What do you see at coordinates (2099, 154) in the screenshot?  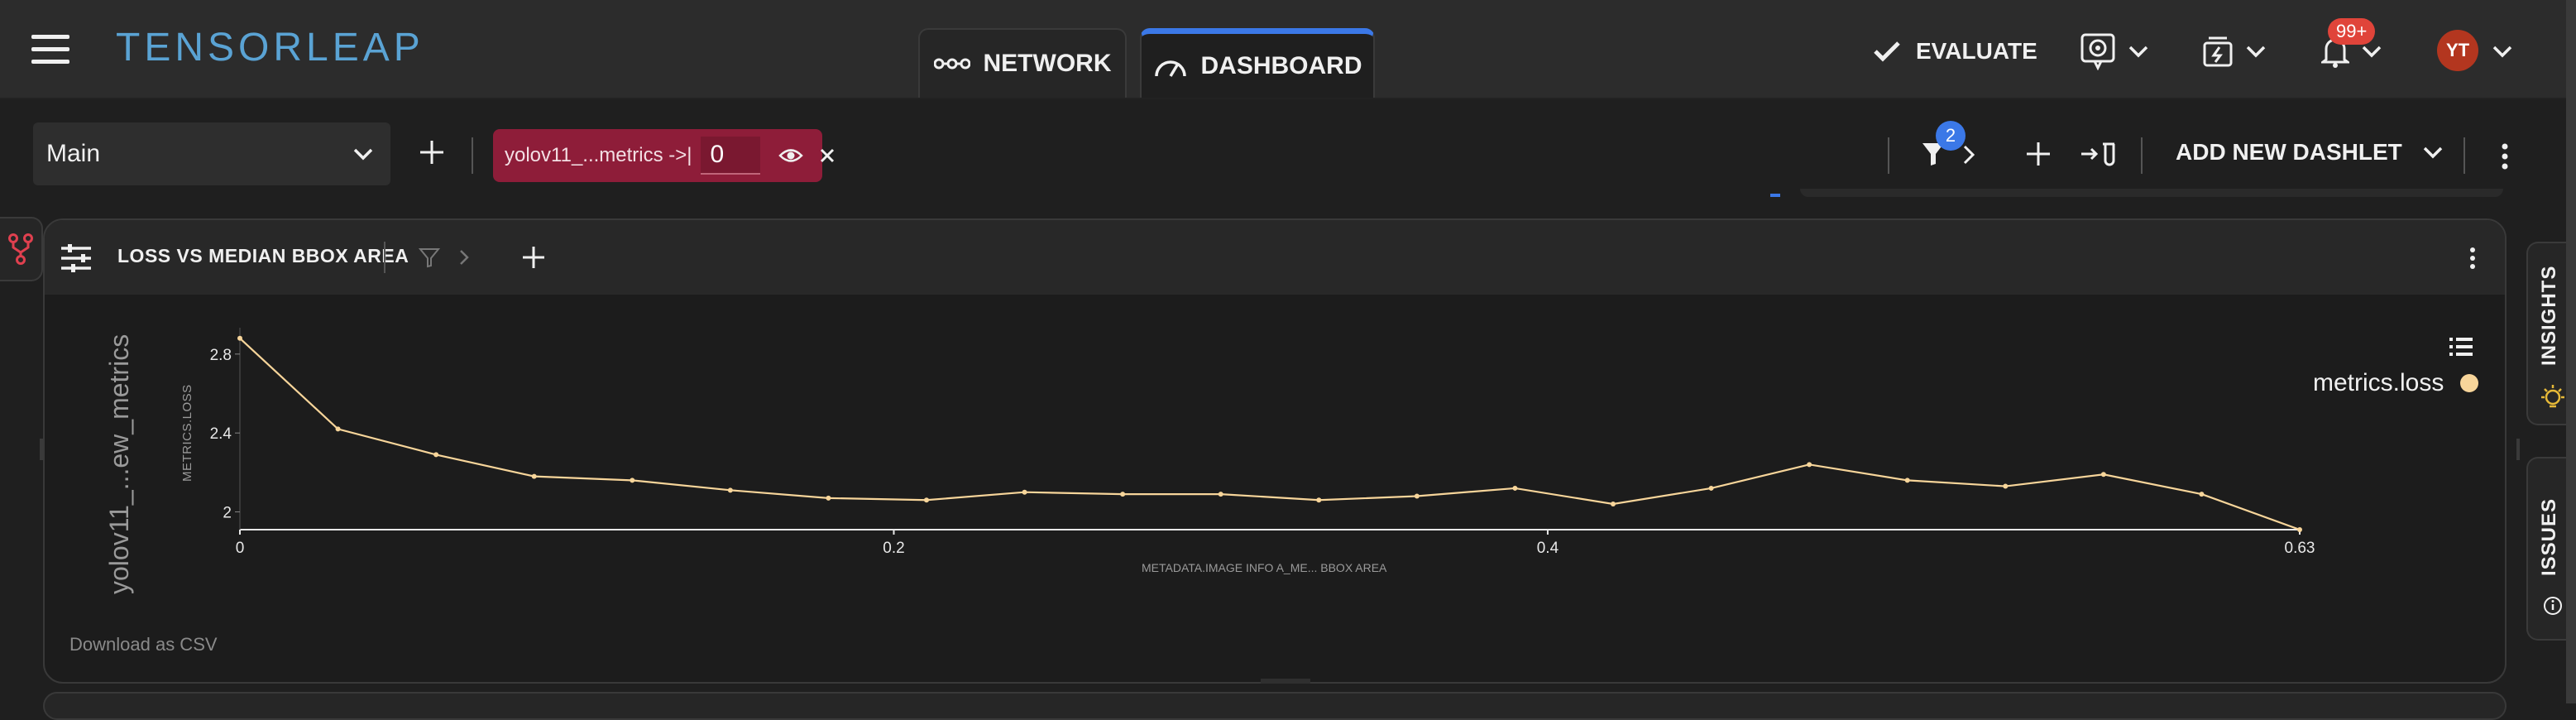 I see `add-insight-icon` at bounding box center [2099, 154].